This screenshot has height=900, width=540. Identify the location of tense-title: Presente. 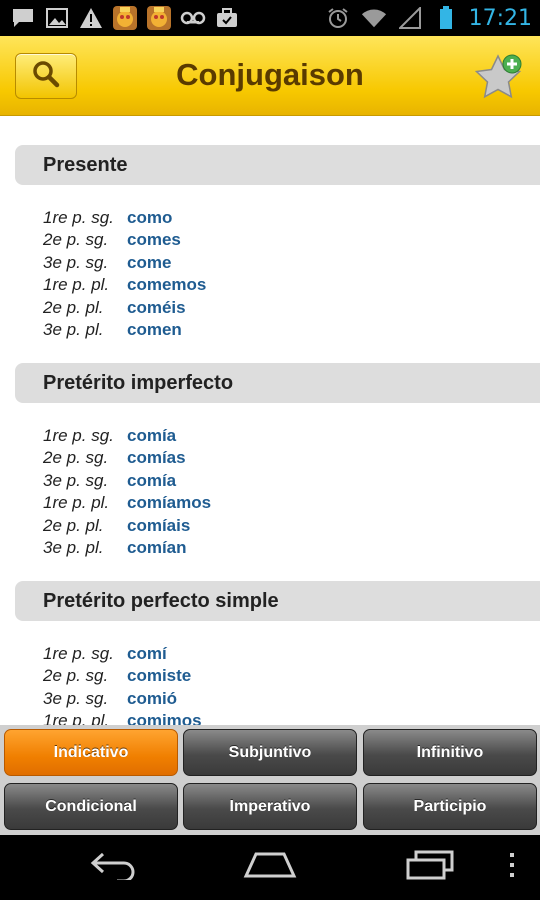
(85, 165).